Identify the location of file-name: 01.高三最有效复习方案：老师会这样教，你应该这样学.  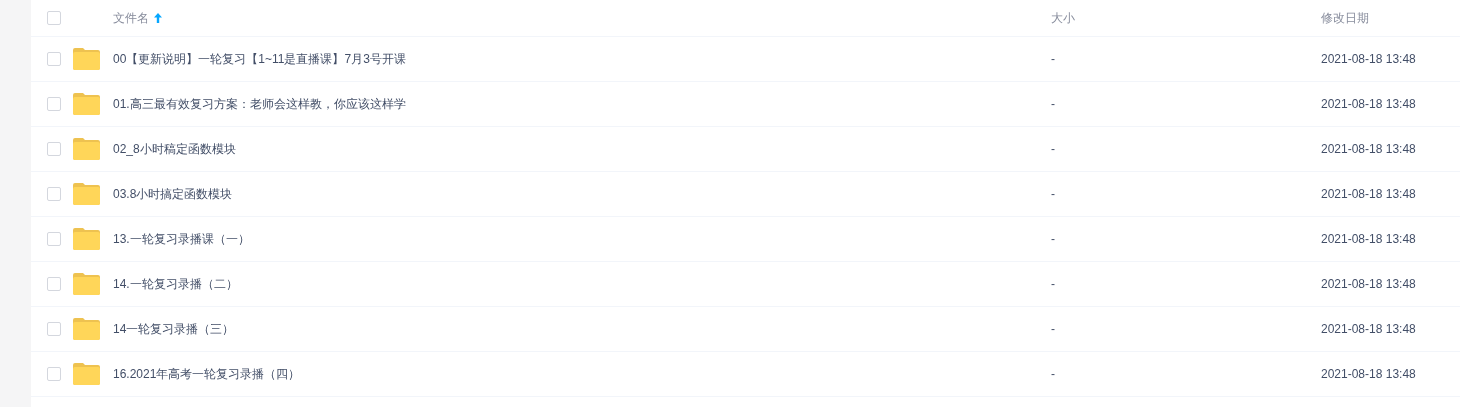
(259, 104).